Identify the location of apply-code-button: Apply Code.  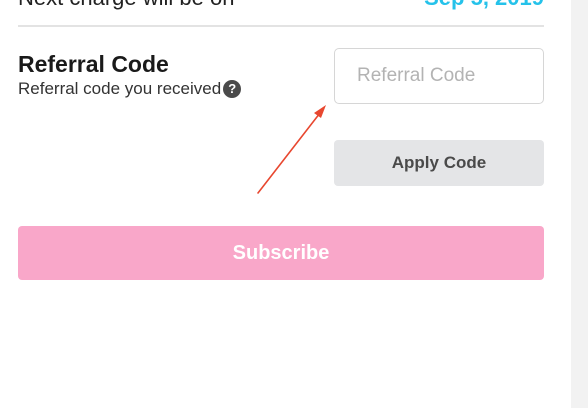
(439, 163).